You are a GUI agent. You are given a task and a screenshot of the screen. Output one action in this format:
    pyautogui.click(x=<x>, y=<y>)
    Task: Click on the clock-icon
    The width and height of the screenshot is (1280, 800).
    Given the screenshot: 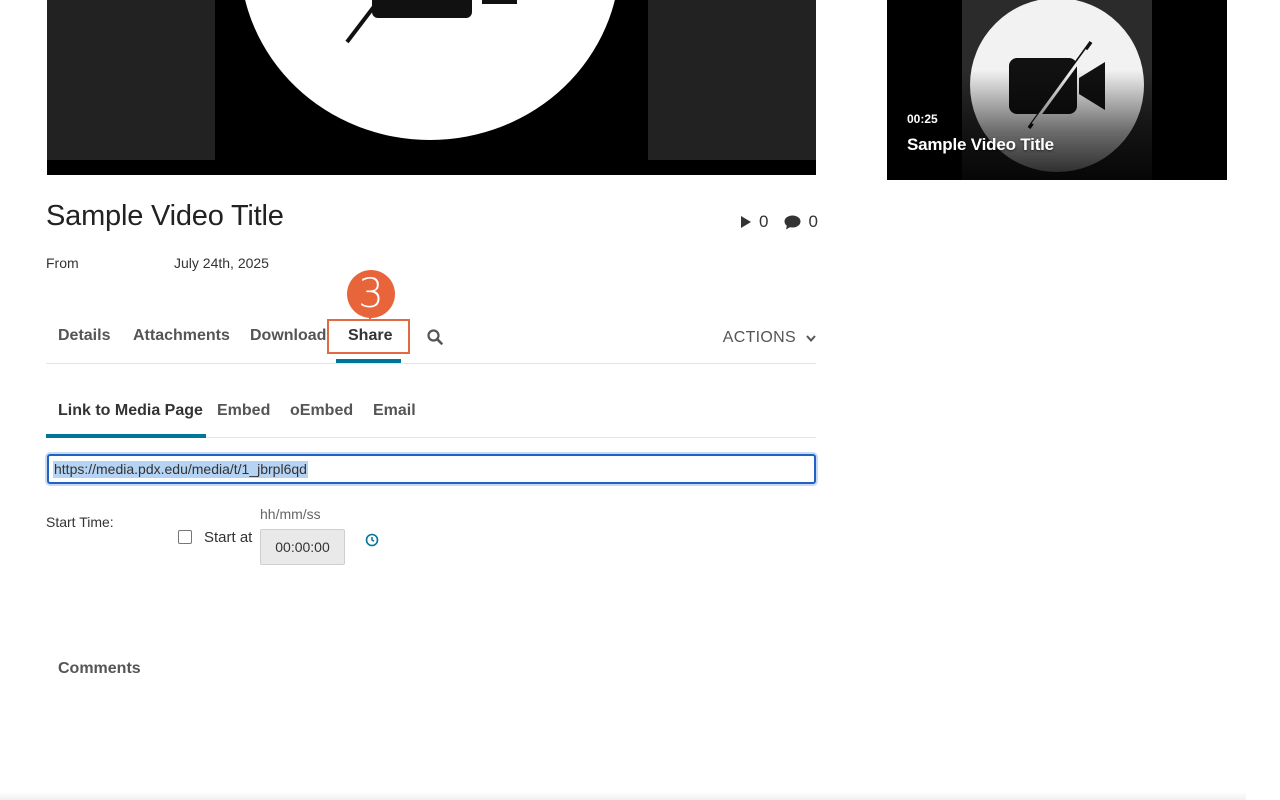 What is the action you would take?
    pyautogui.click(x=372, y=542)
    